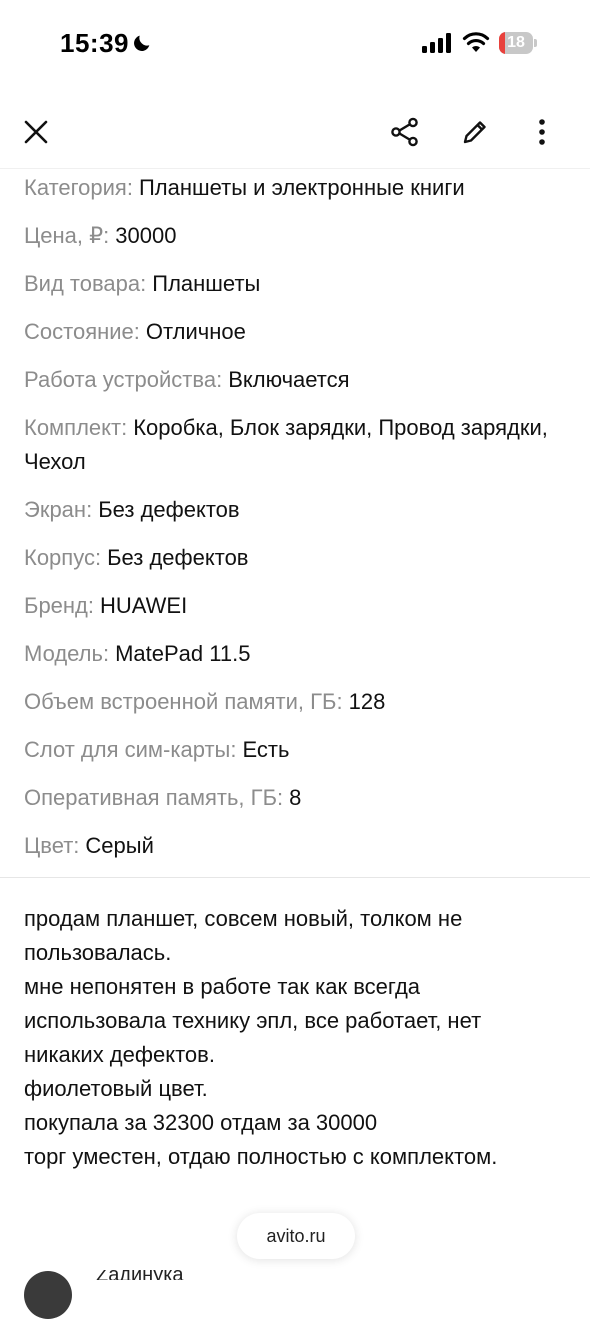 This screenshot has height=1319, width=590. I want to click on param-value: HUAWEI, so click(144, 605).